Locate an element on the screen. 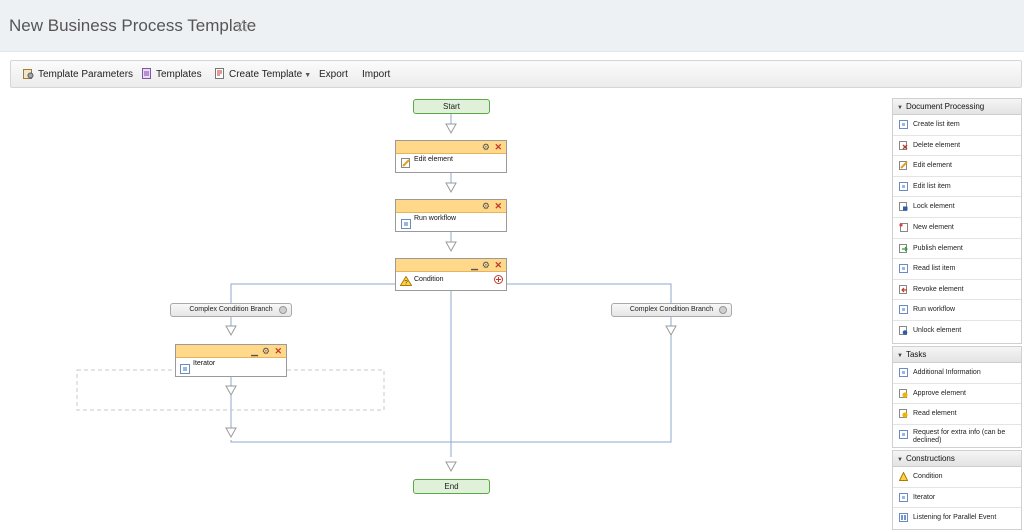 This screenshot has height=530, width=1024. complex-condition-branch-left: Complex Condition Branch is located at coordinates (231, 310).